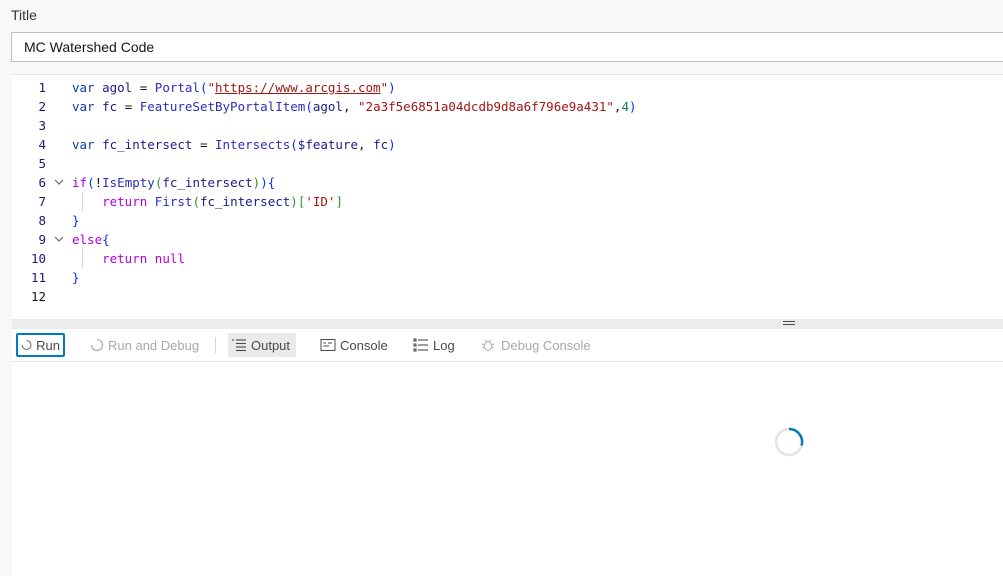  I want to click on line-number: 5, so click(42, 163).